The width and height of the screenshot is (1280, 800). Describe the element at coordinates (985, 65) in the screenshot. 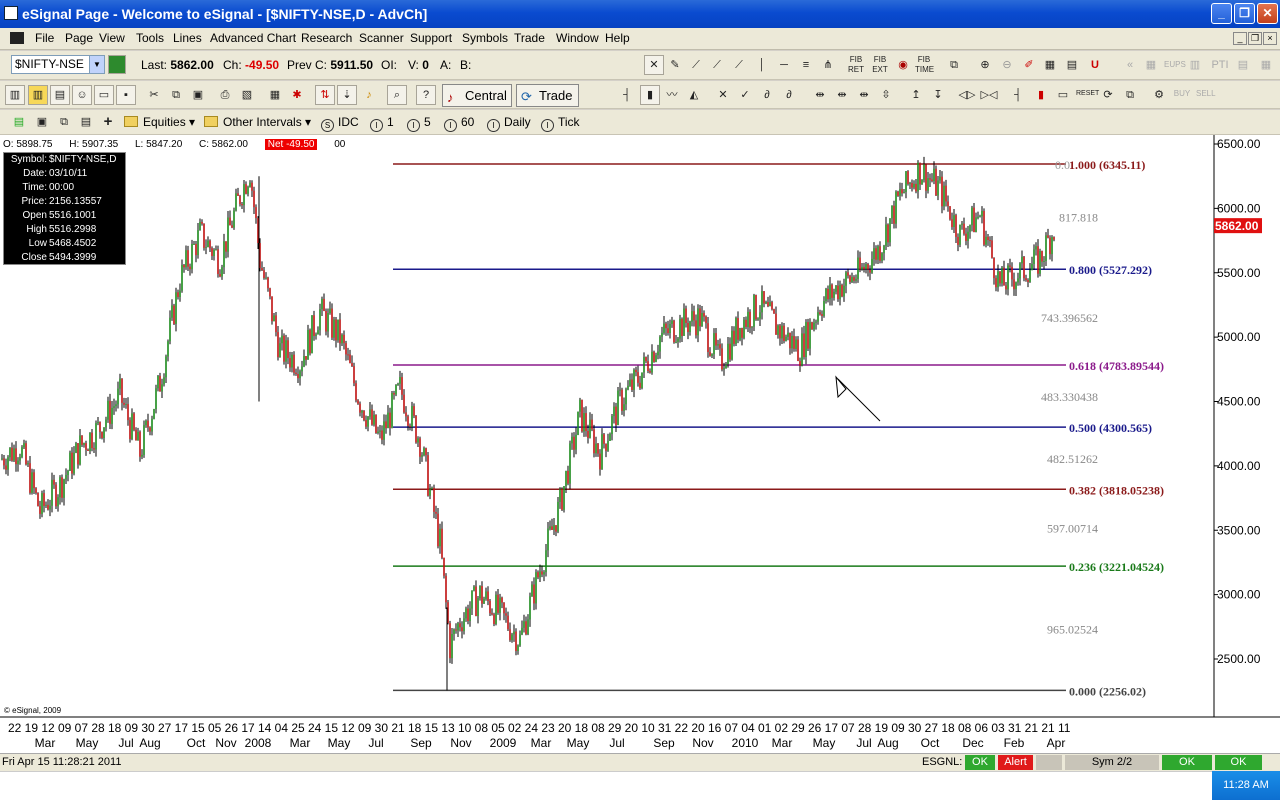

I see `zoom-in-icon: ⊕` at that location.